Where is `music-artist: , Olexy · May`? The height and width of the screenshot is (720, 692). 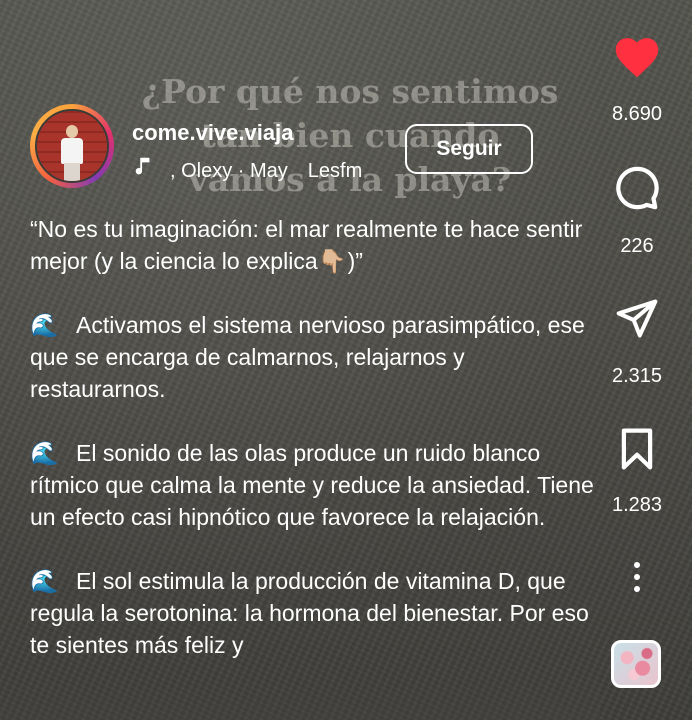
music-artist: , Olexy · May is located at coordinates (229, 171).